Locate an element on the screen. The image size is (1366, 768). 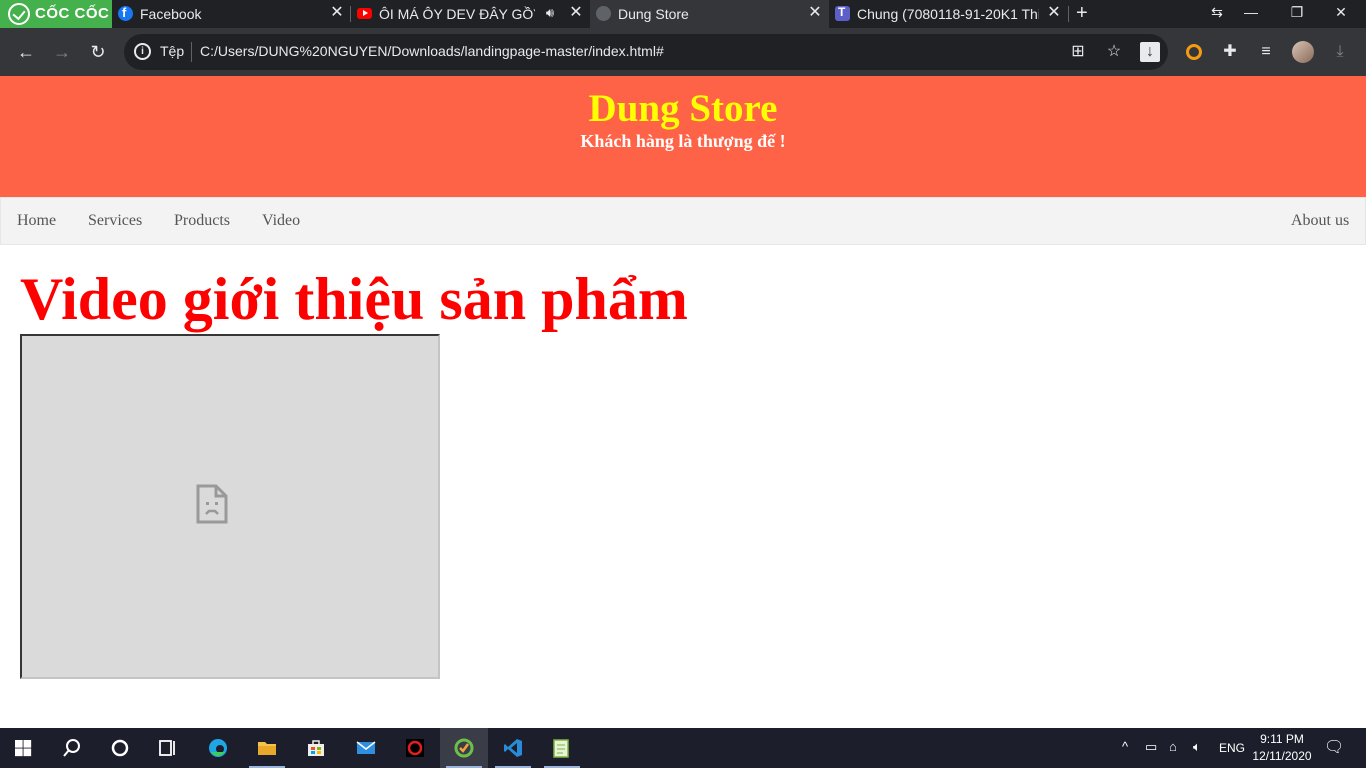
taskbar-garena is located at coordinates (415, 748).